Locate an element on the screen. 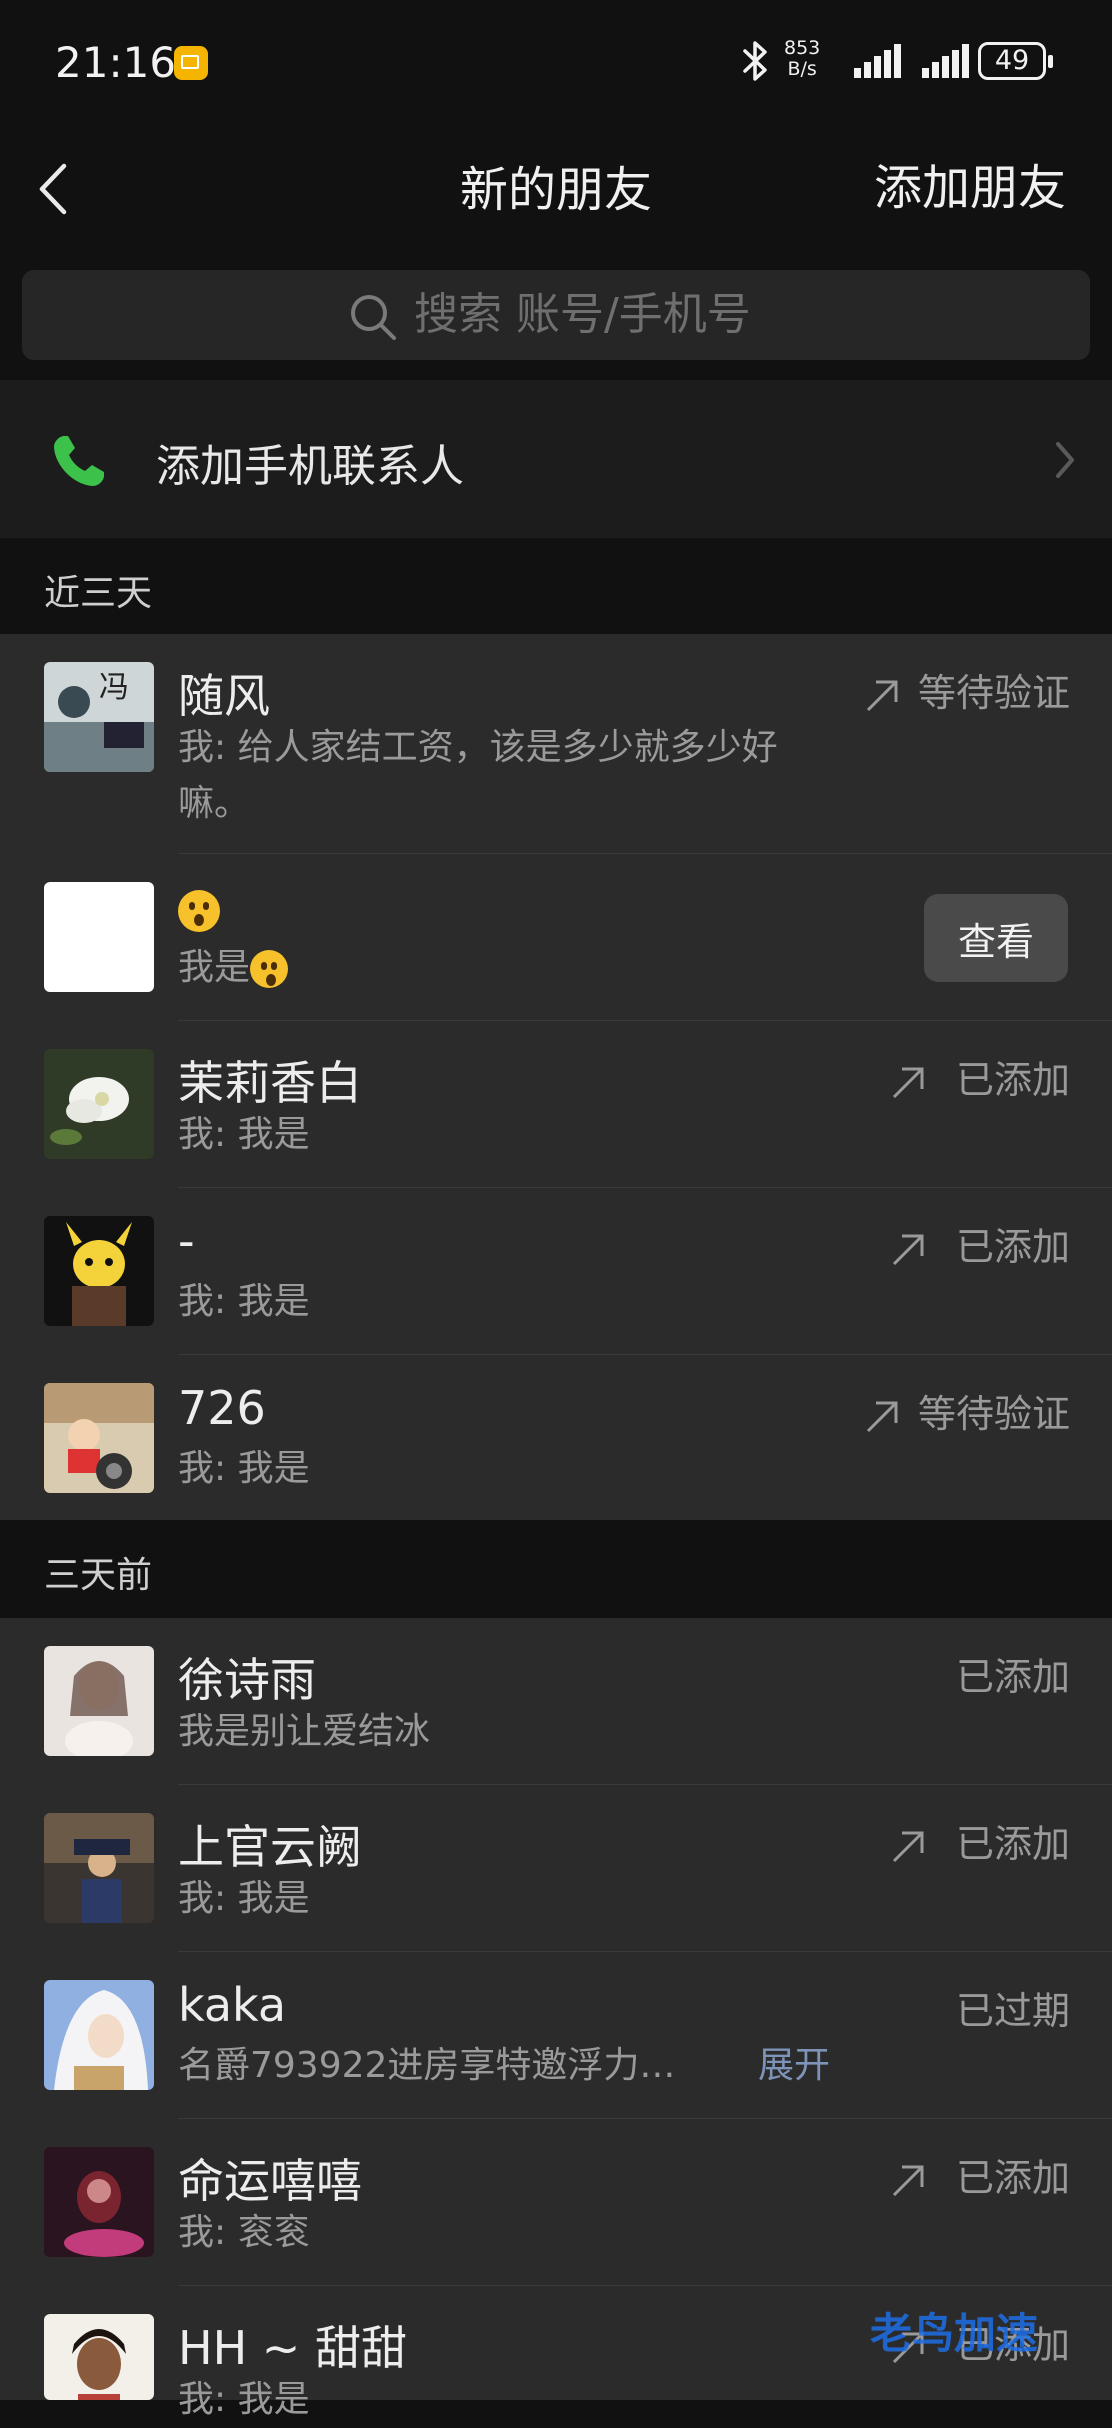 Image resolution: width=1112 pixels, height=2428 pixels. cell-signal-icon is located at coordinates (877, 61).